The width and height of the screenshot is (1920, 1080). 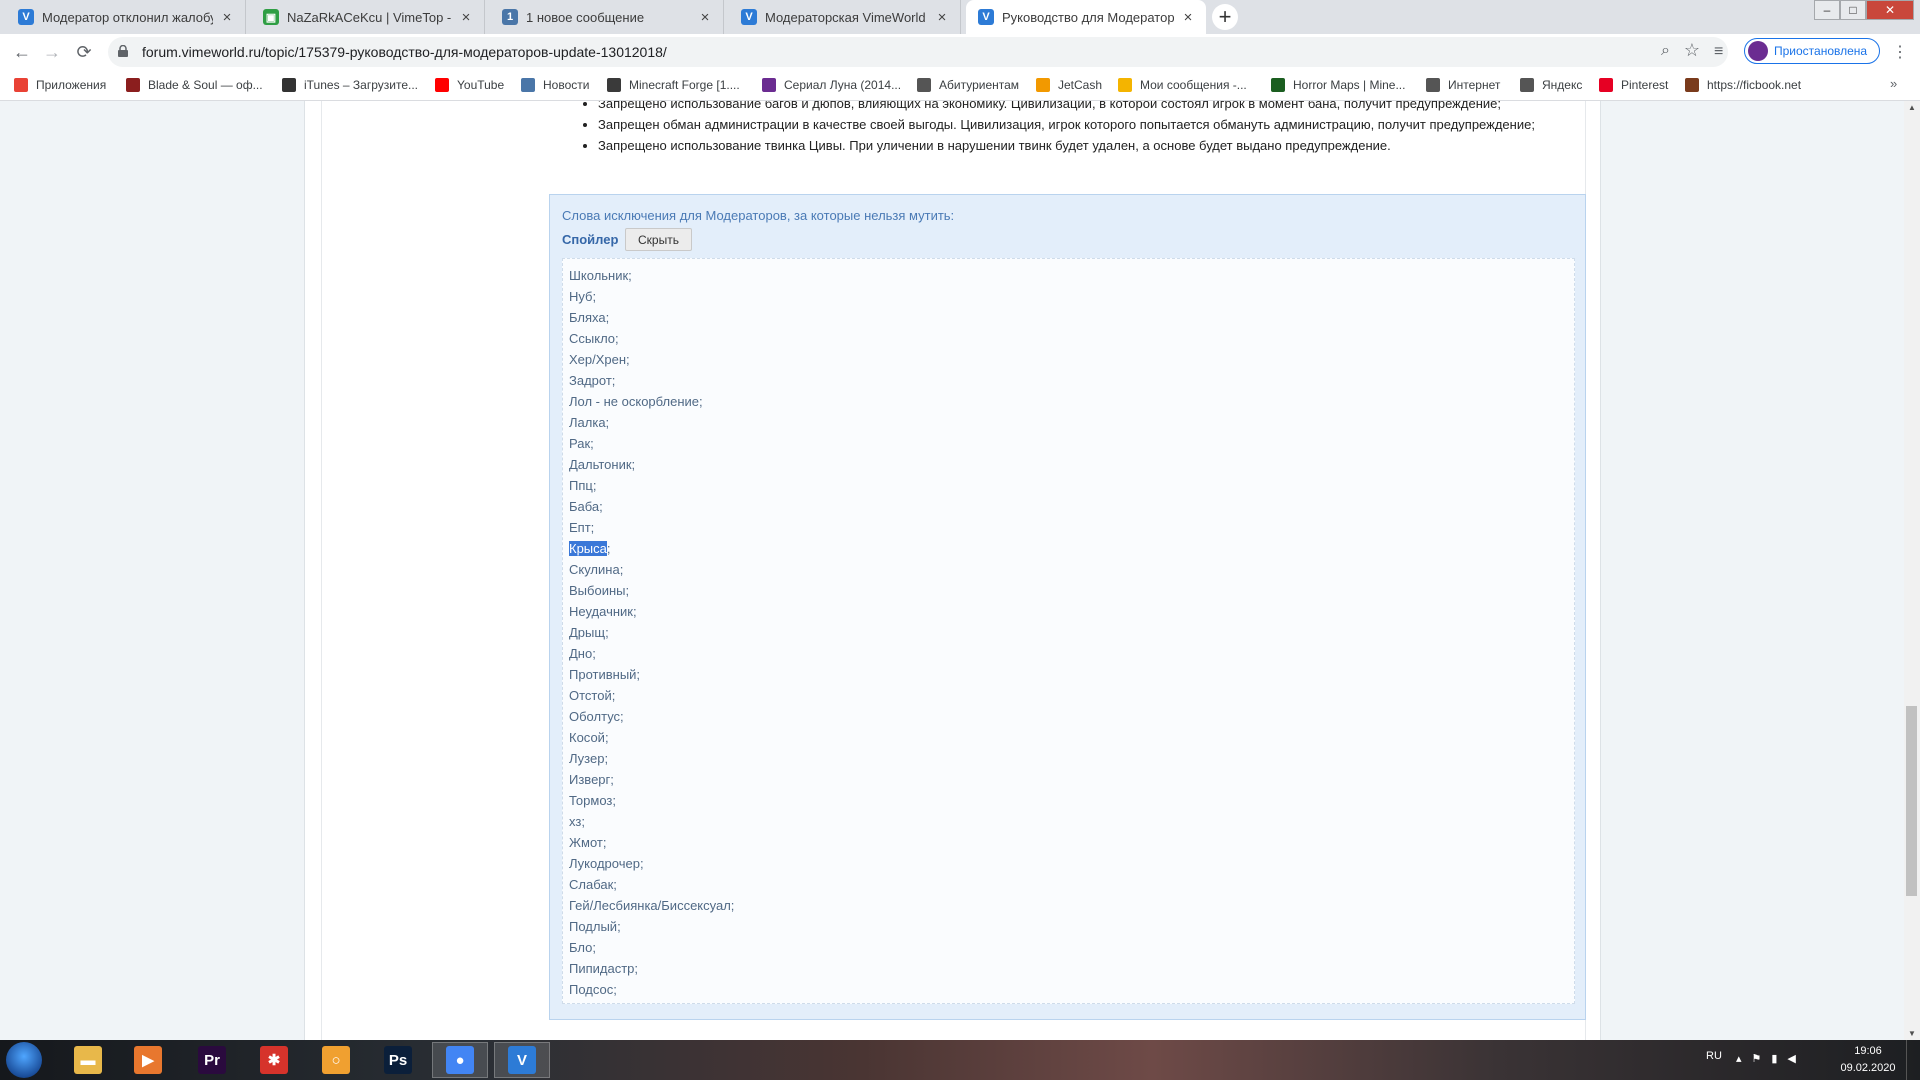 I want to click on scroll-up-arrow-icon: ▲, so click(x=1912, y=107).